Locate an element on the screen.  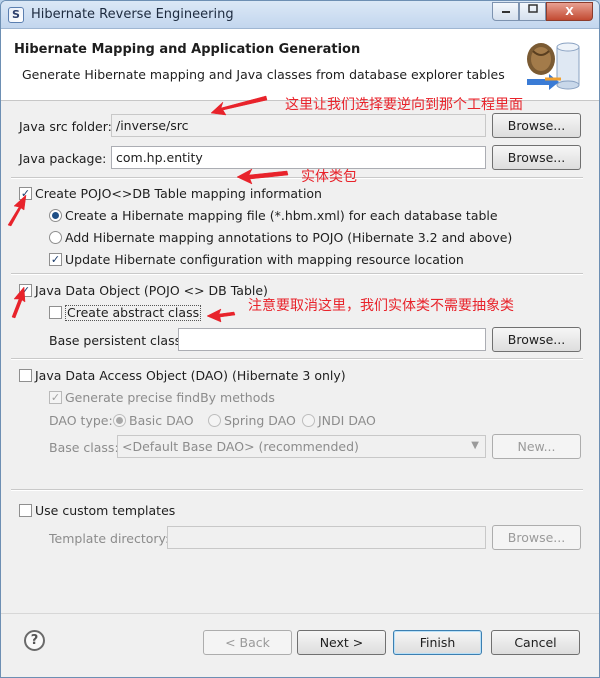
arrow-pojo-checkbox is located at coordinates (17, 210).